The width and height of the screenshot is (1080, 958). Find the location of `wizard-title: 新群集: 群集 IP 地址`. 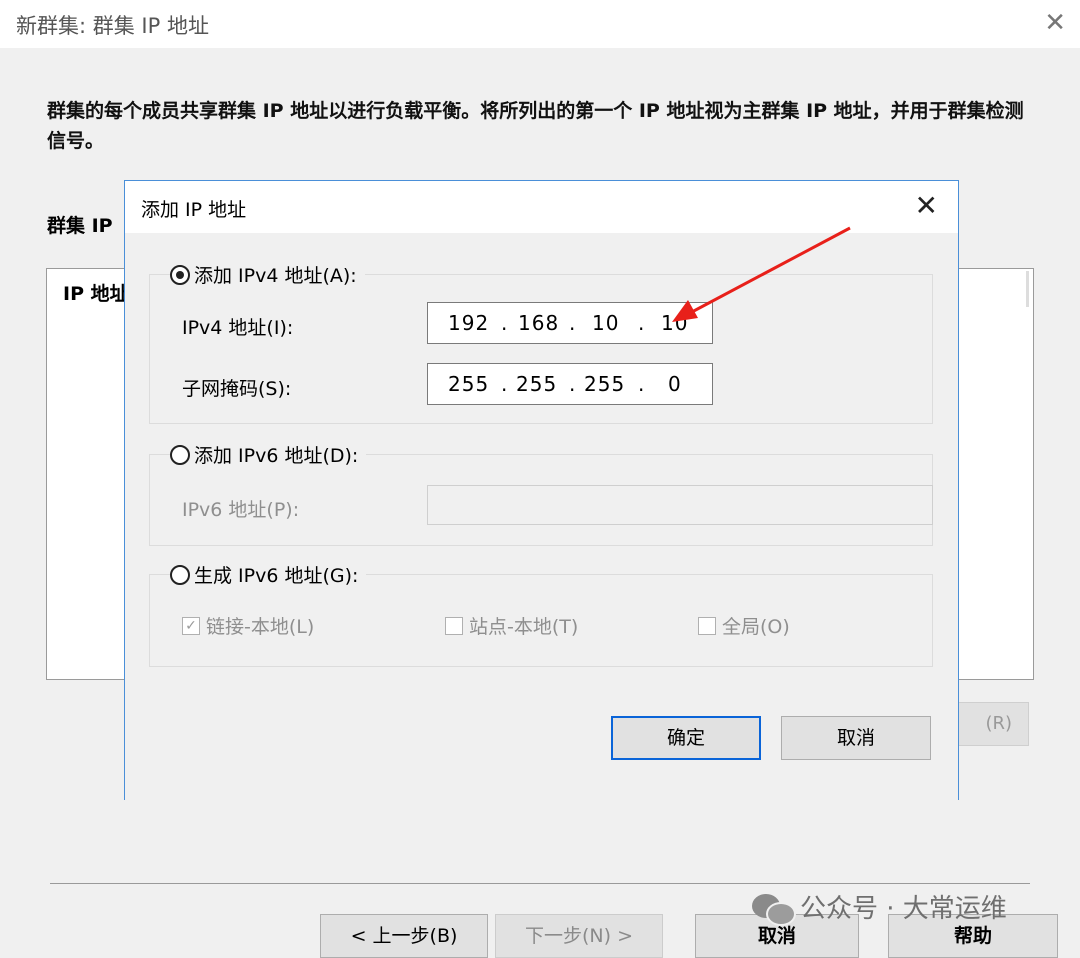

wizard-title: 新群集: 群集 IP 地址 is located at coordinates (112, 26).